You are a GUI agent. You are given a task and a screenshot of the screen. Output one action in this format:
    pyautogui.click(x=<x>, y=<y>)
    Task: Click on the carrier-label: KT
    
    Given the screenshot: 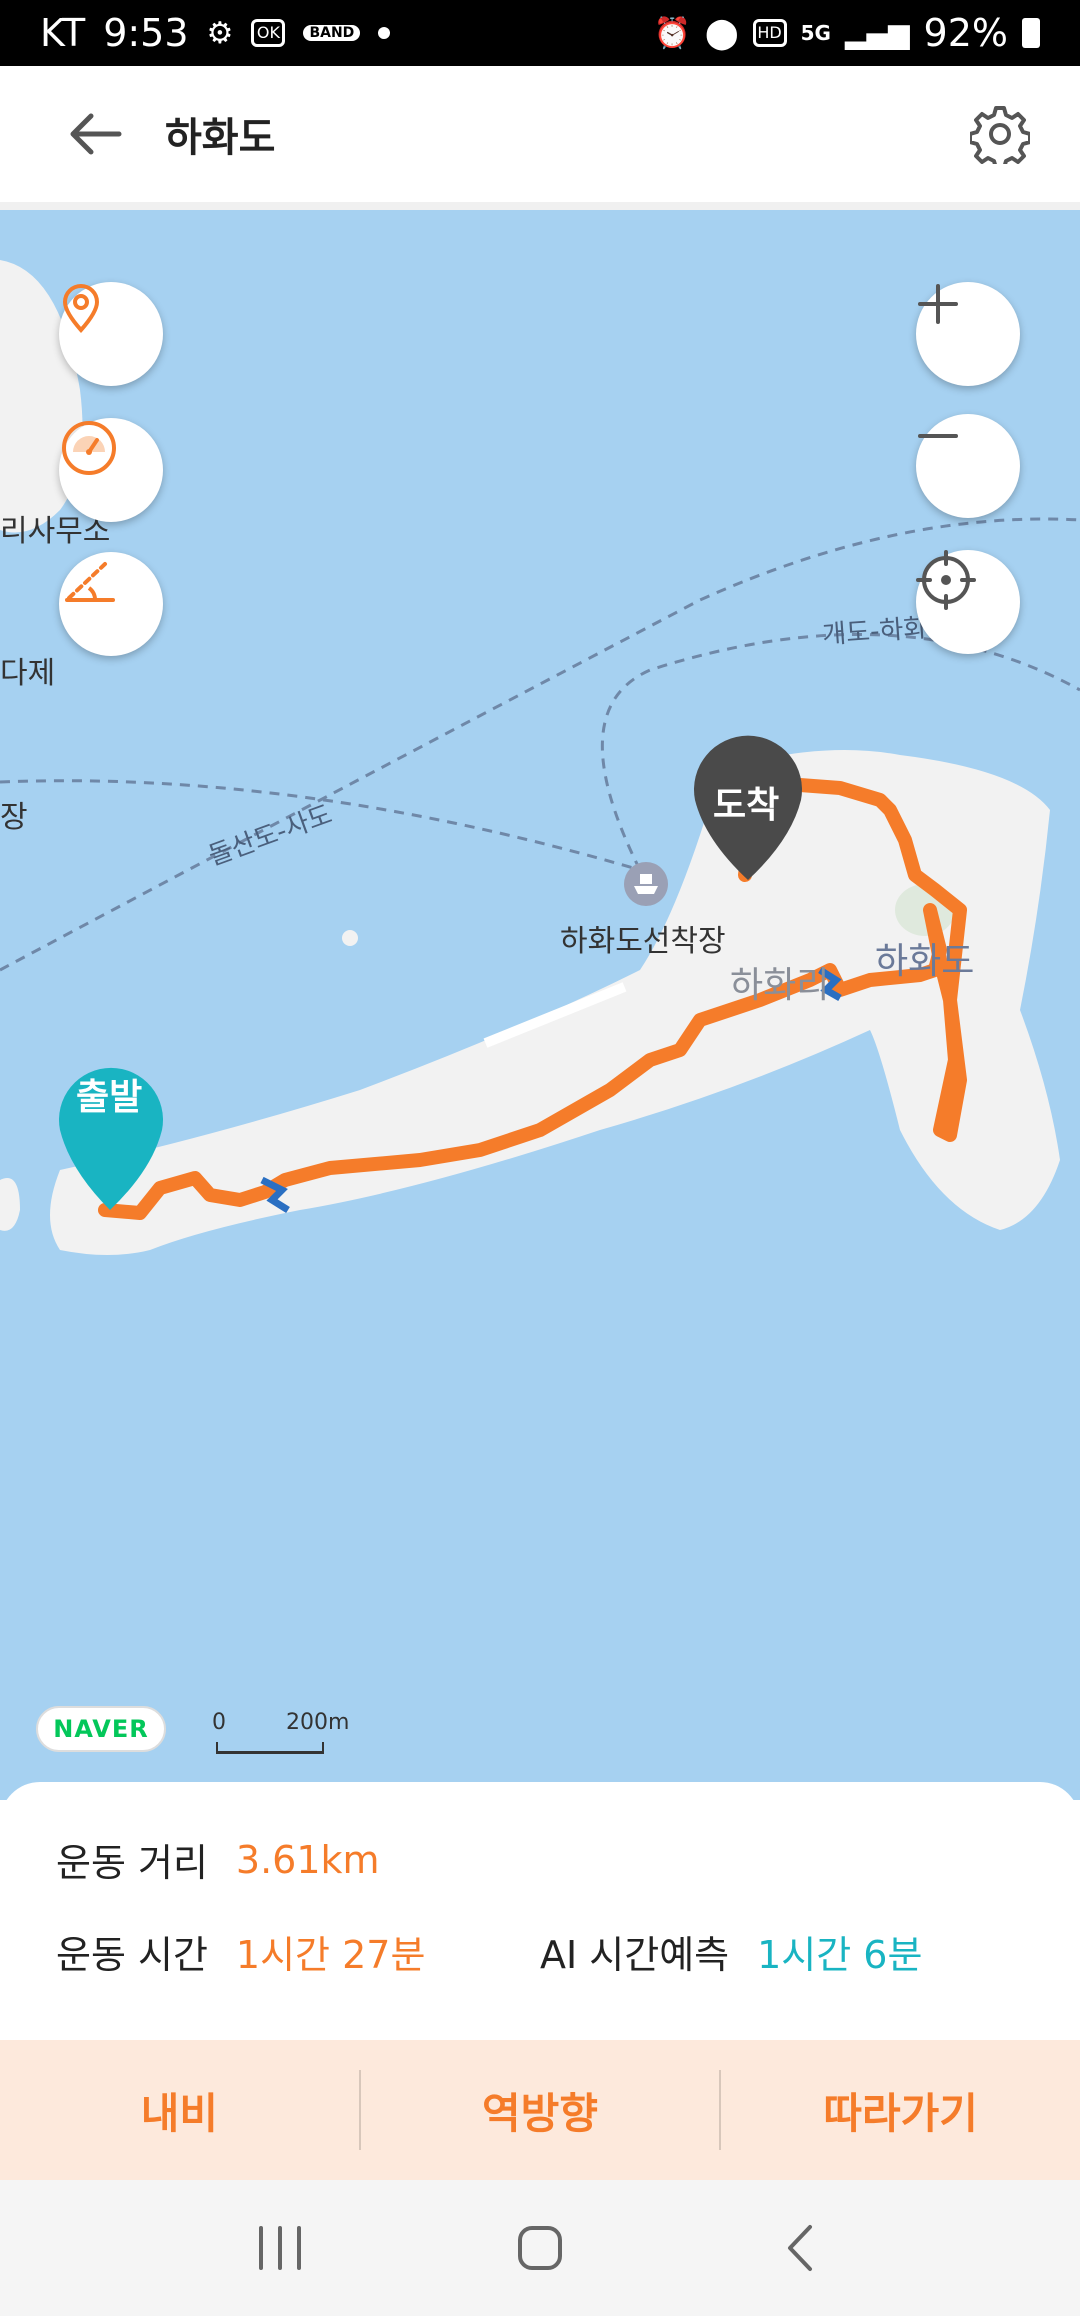 What is the action you would take?
    pyautogui.click(x=63, y=33)
    